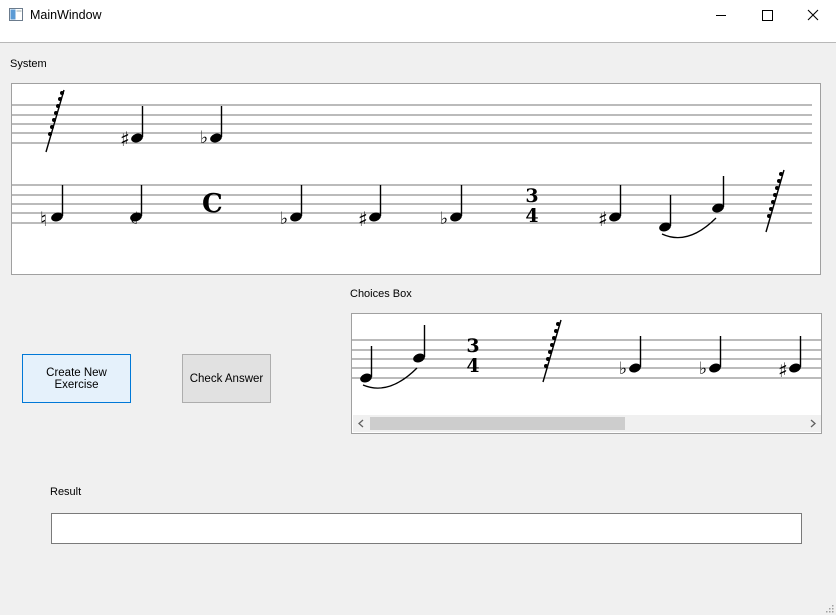 This screenshot has height=615, width=836. I want to click on minimize-button, so click(721, 15).